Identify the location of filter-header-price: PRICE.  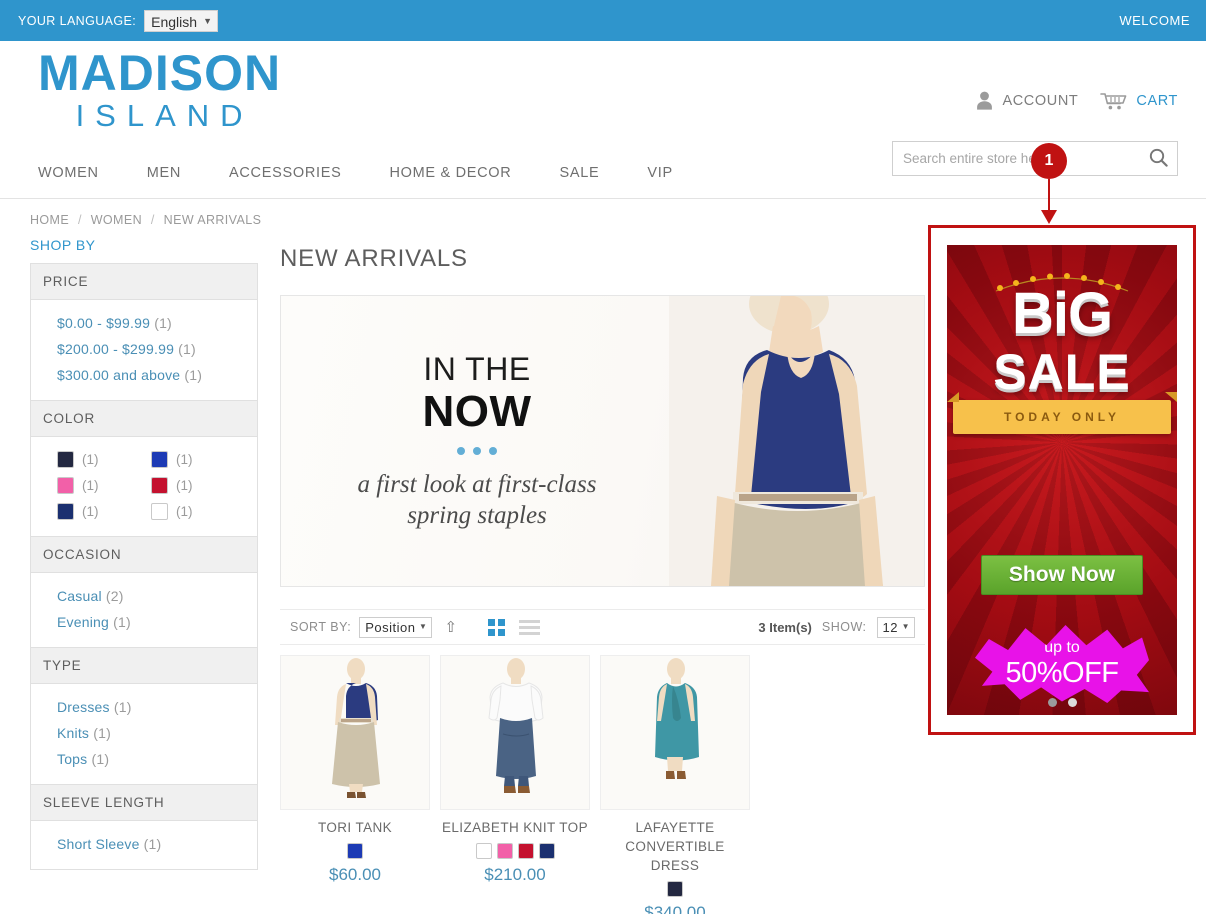
(144, 282).